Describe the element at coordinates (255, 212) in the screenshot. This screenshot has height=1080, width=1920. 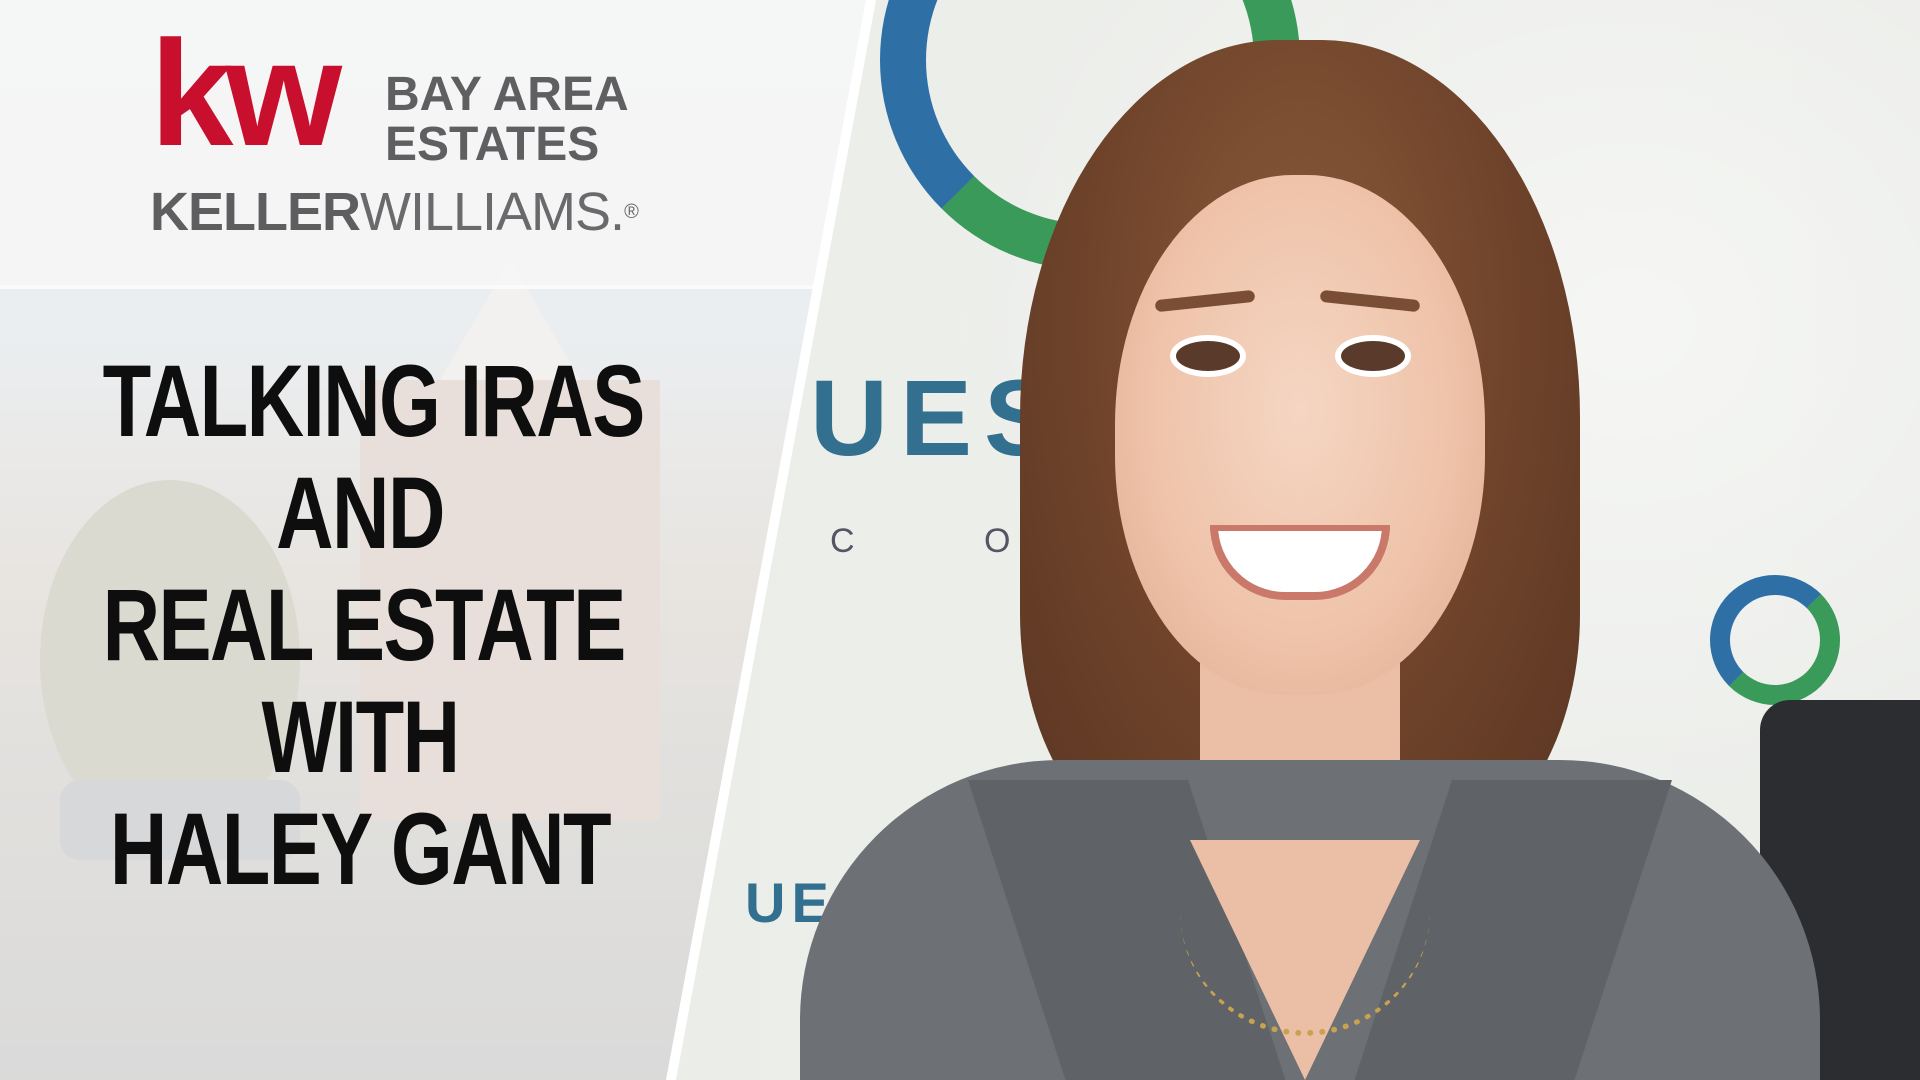
I see `wordmark-keller: KELLER` at that location.